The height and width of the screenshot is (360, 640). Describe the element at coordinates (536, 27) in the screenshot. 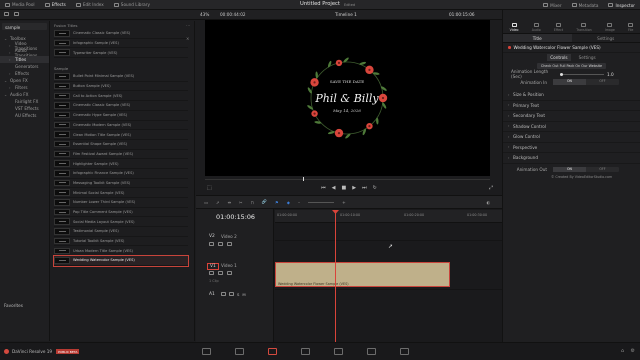

I see `tab-audio: Audio` at that location.